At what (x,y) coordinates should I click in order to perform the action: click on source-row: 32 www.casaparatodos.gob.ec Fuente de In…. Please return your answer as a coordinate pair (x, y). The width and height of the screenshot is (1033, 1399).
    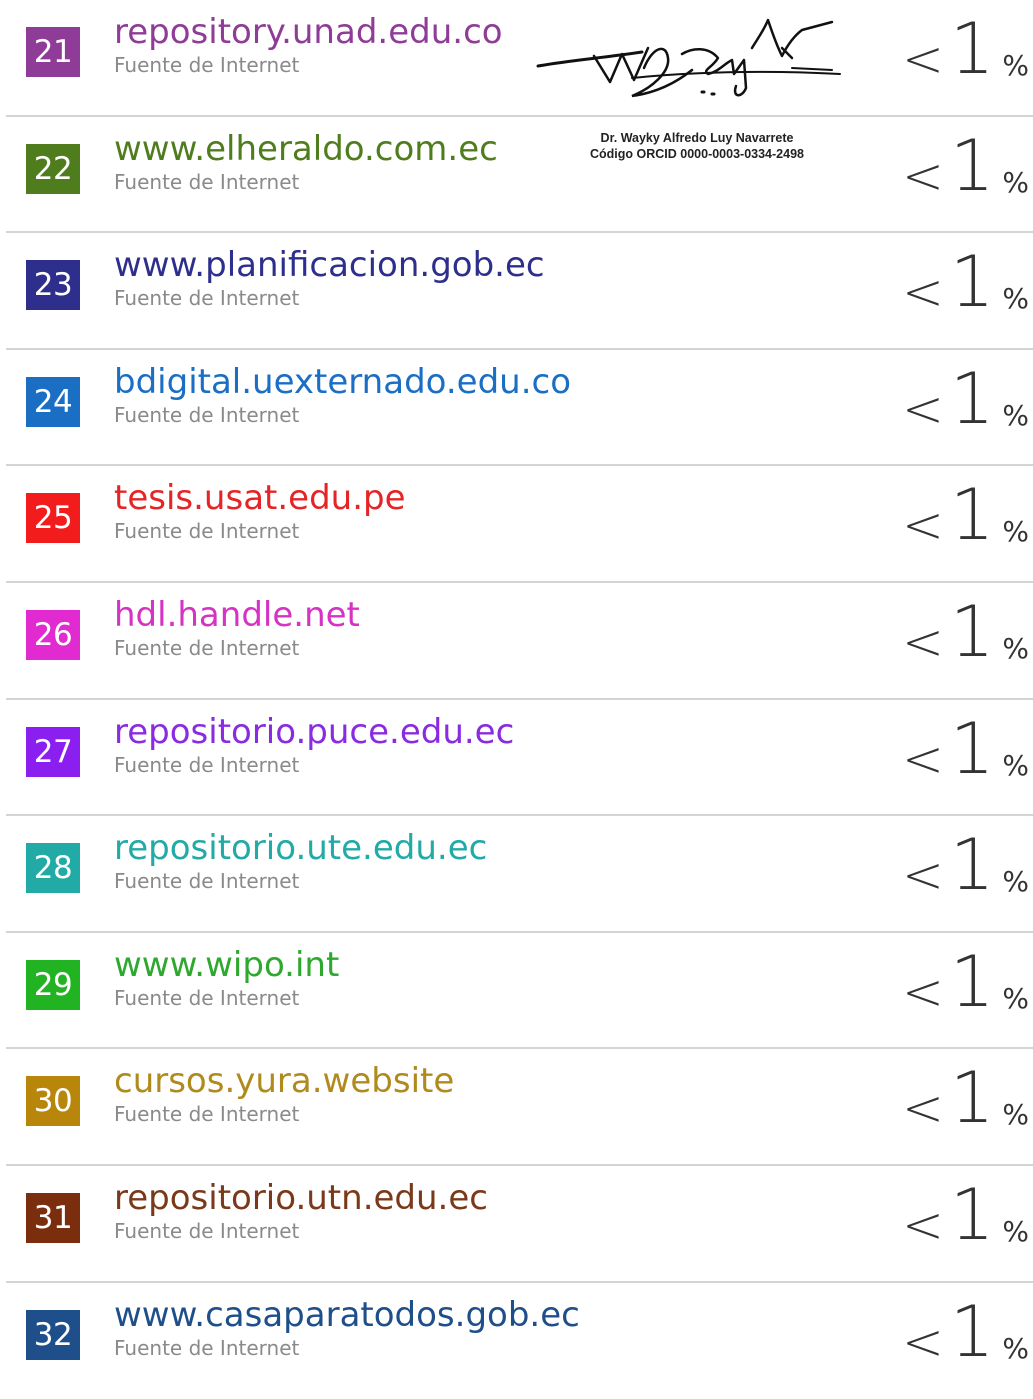
    Looking at the image, I should click on (516, 1341).